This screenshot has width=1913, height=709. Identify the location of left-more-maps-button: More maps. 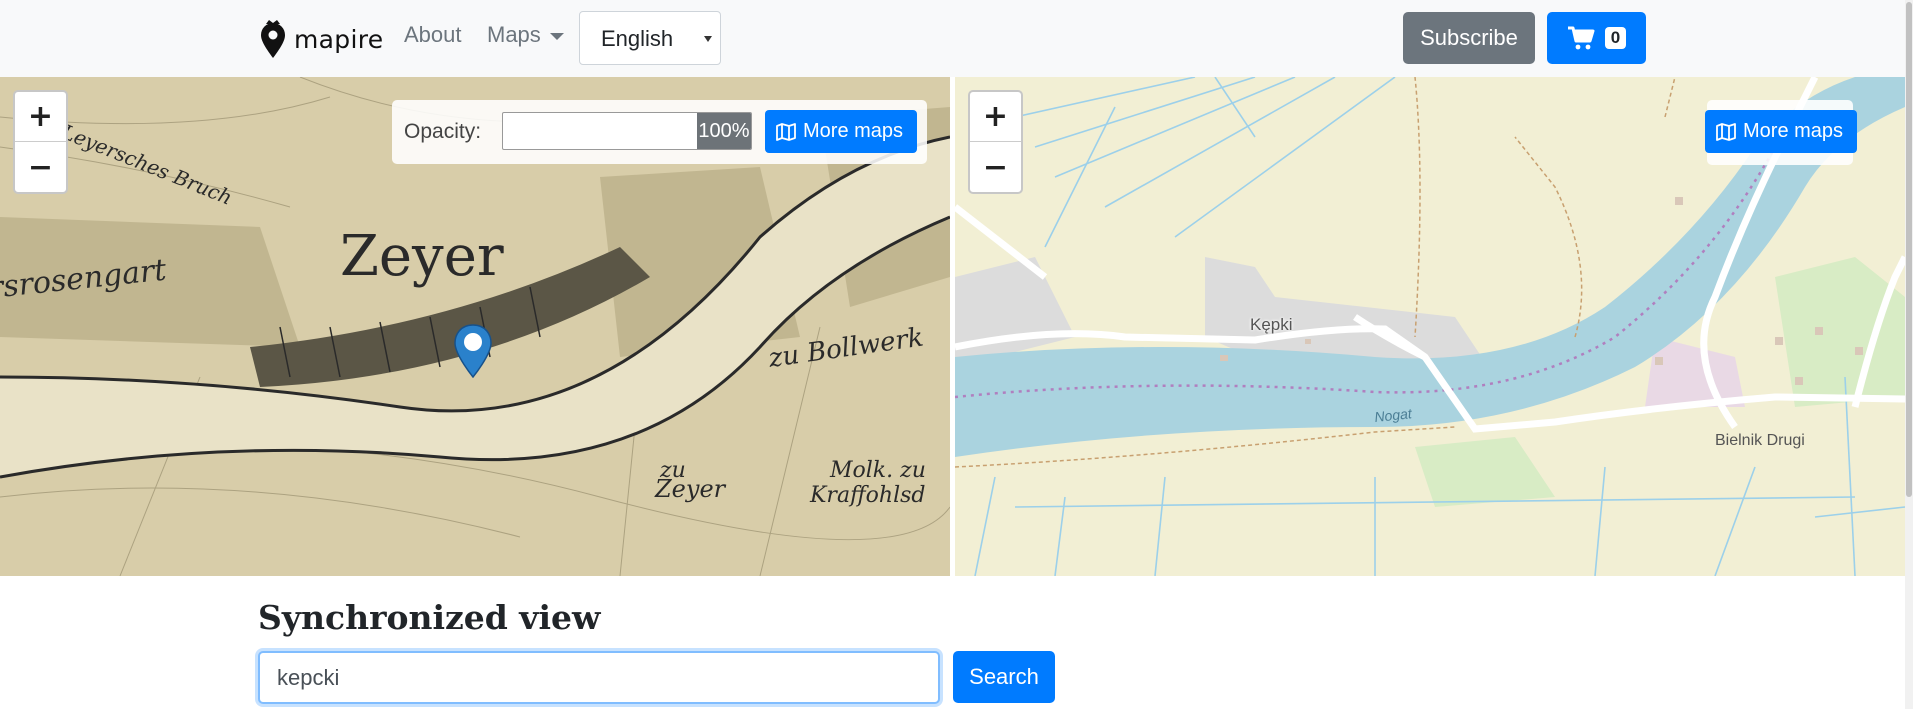
(841, 131).